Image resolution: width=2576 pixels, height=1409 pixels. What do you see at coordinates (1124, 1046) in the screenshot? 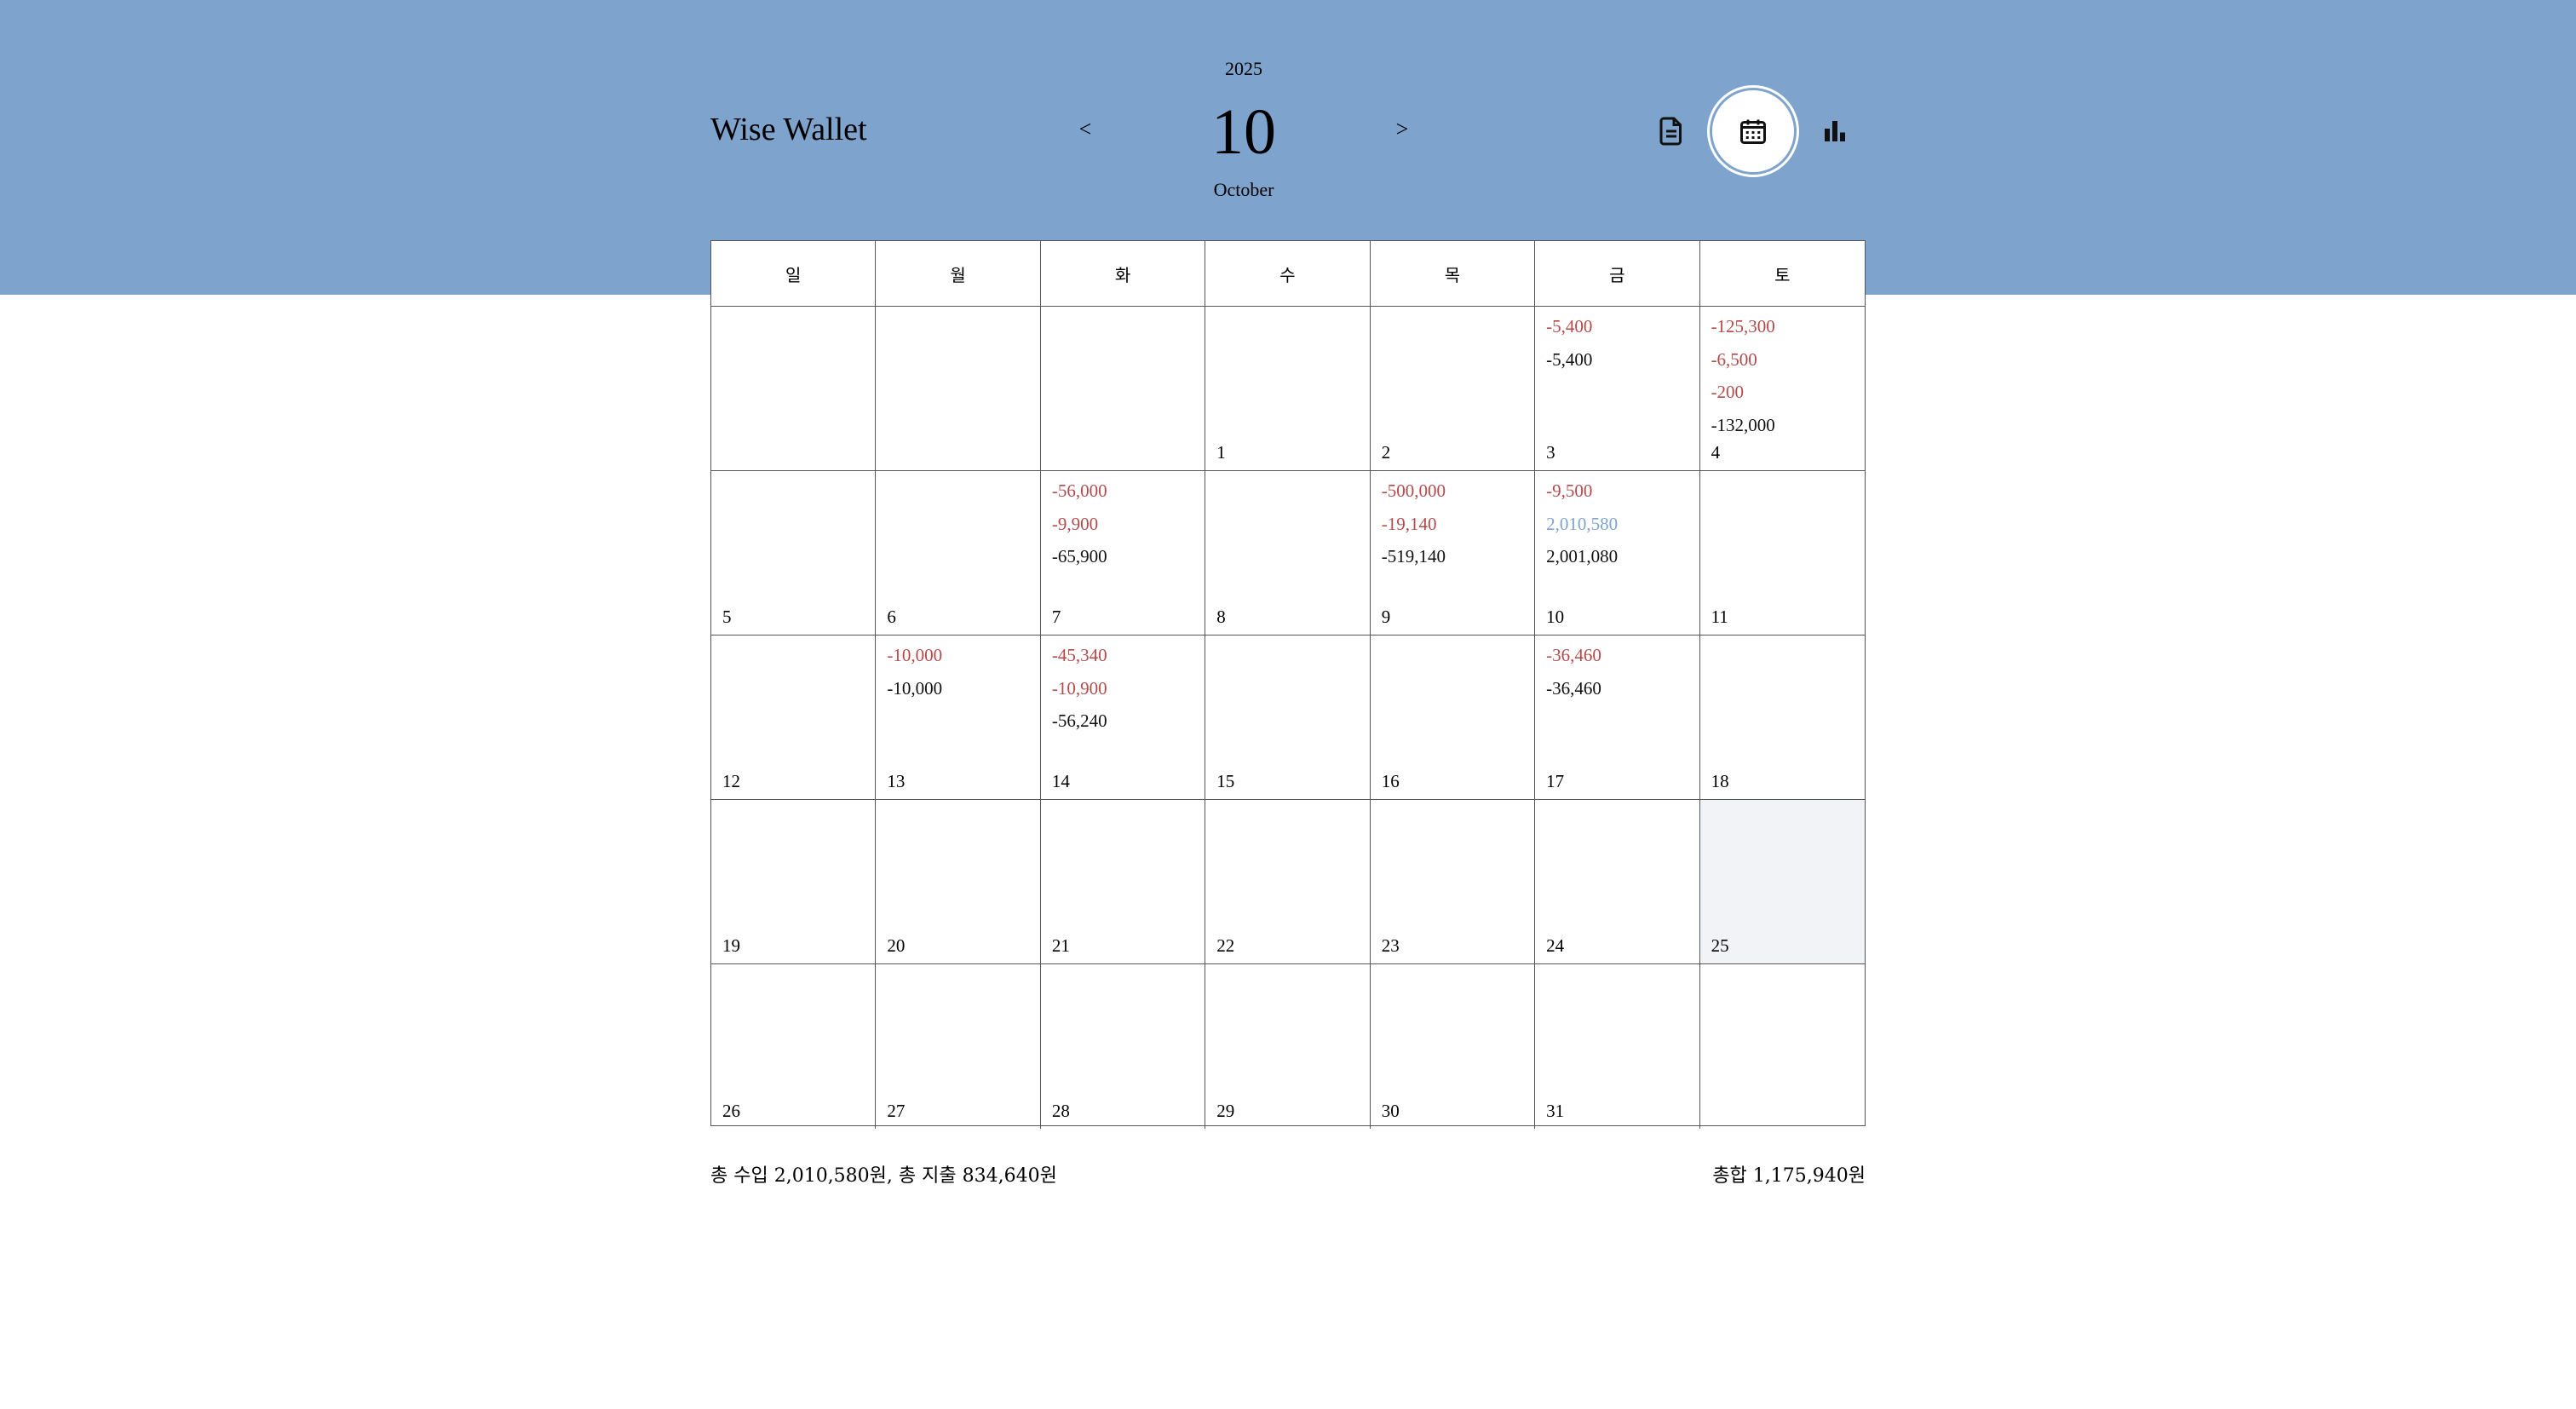
I see `day-cell-28: 28` at bounding box center [1124, 1046].